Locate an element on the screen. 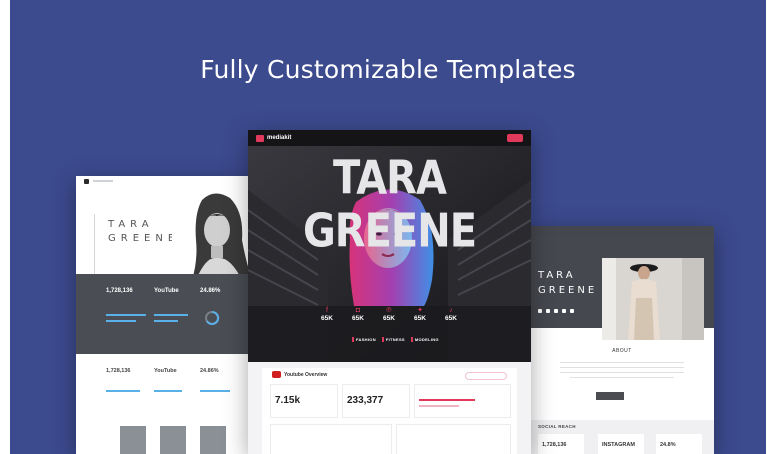  left-hero: TARA GREENE is located at coordinates (167, 234).